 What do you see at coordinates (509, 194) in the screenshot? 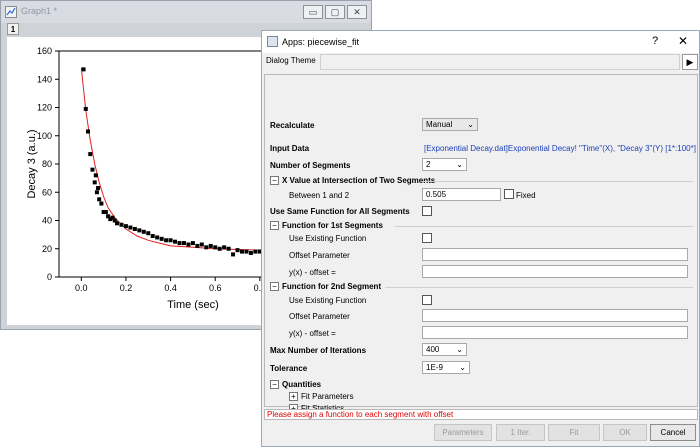
I see `fixed-checkbox` at bounding box center [509, 194].